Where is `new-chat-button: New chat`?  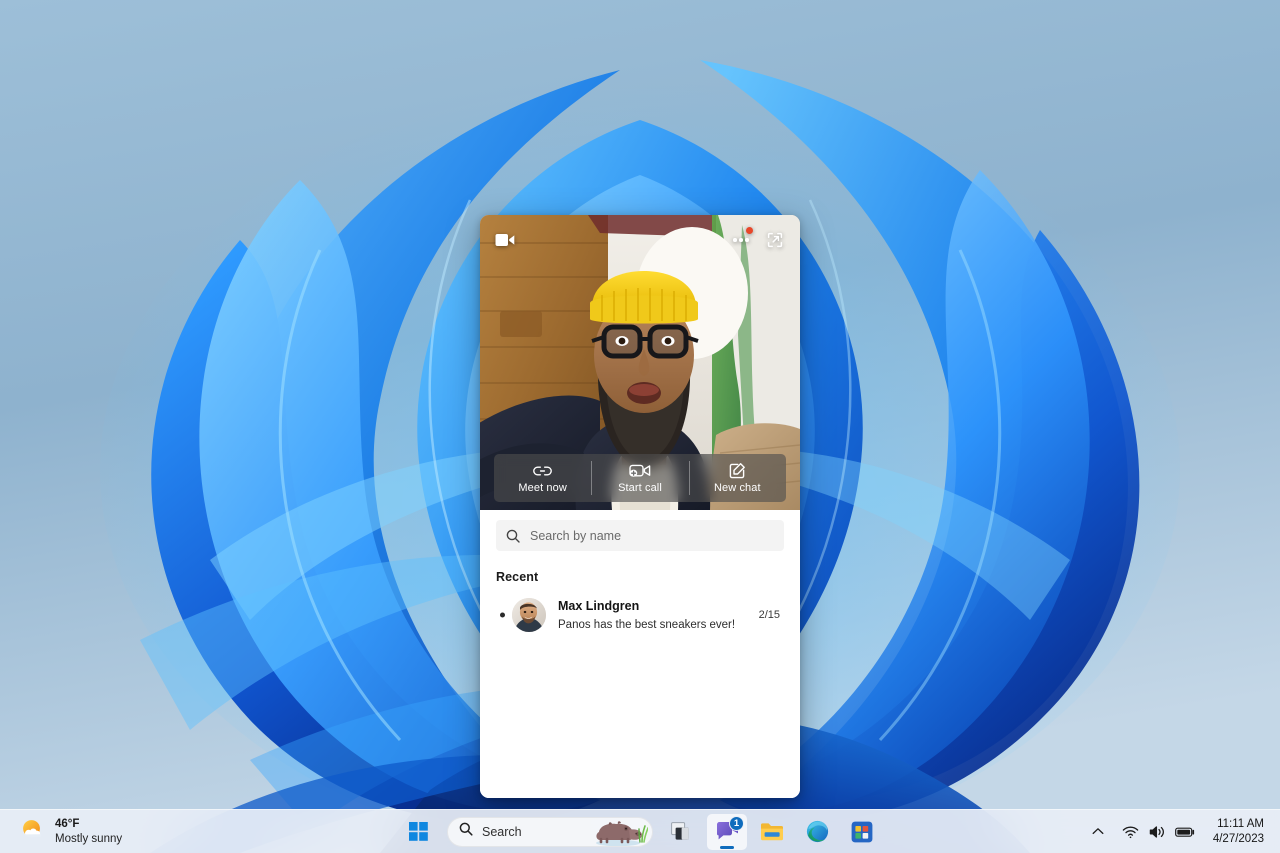 new-chat-button: New chat is located at coordinates (737, 478).